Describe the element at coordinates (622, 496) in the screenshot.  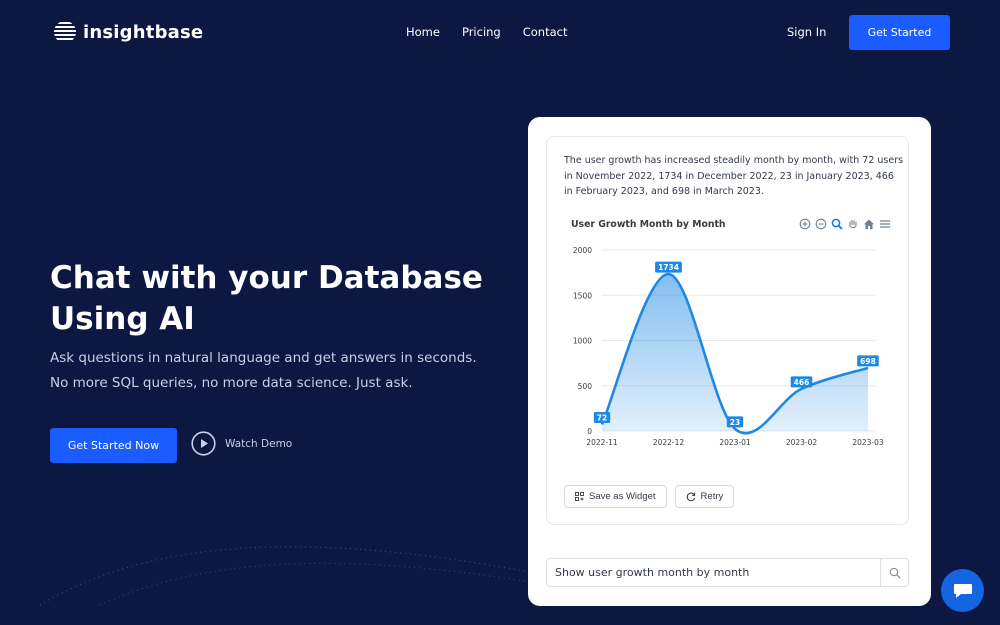
I see `save-as-widget-label: Save as Widget` at that location.